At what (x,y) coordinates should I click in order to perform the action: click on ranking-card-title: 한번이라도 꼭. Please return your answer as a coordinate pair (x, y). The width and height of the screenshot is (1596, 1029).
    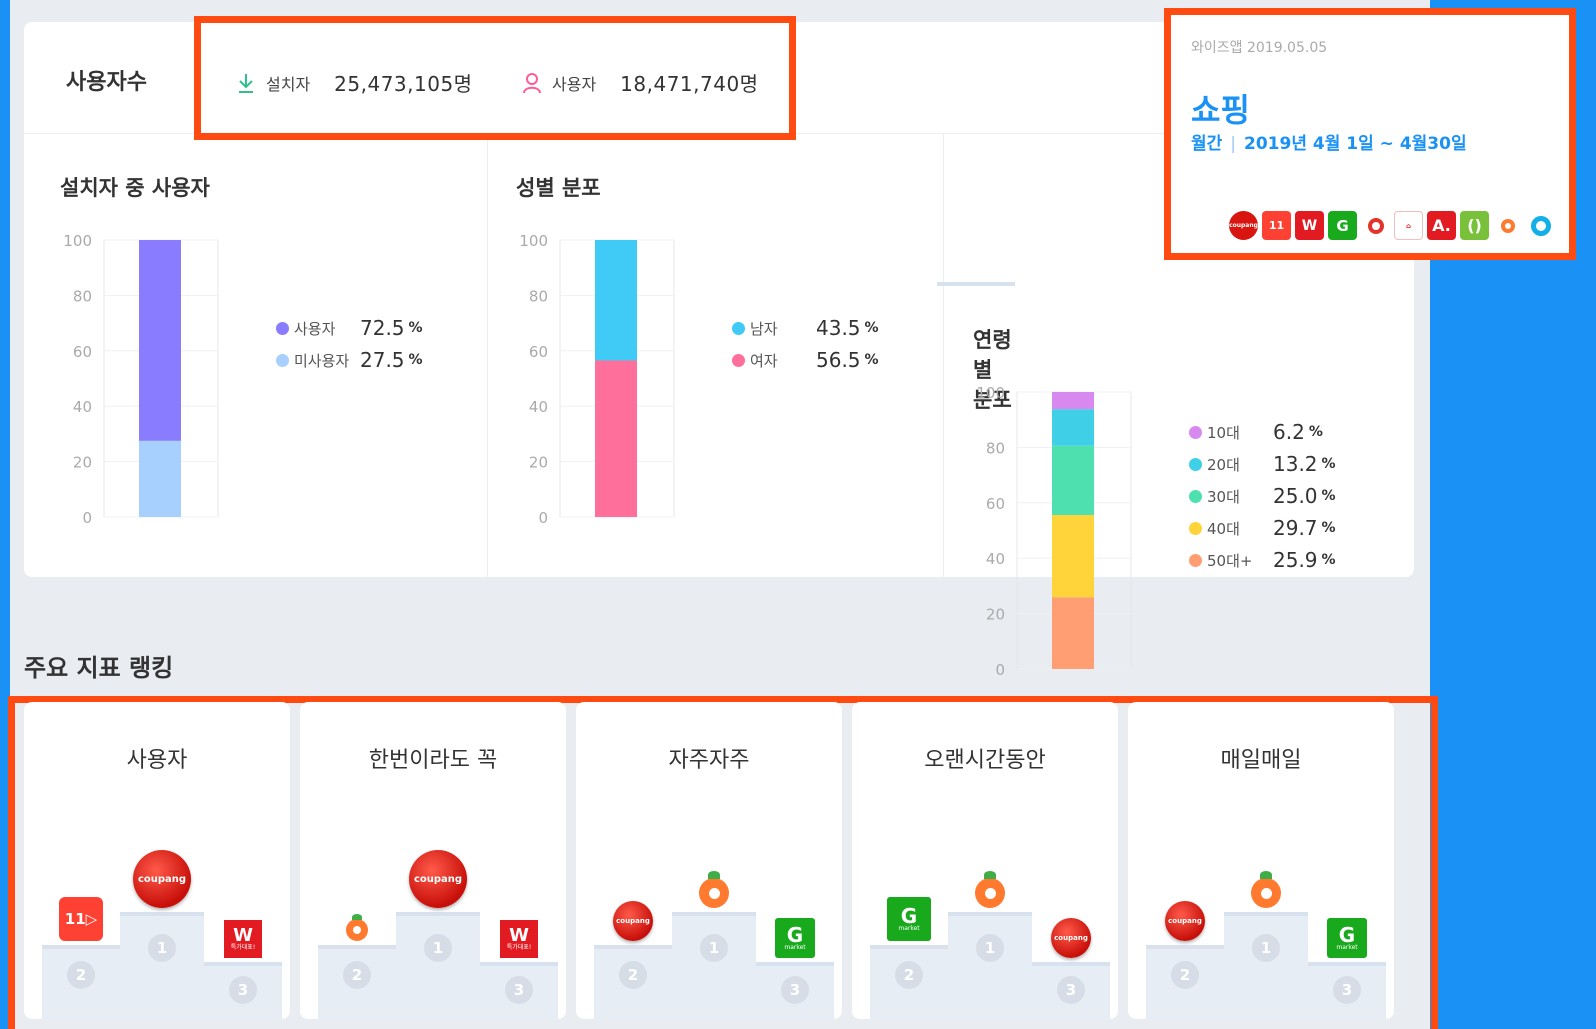
    Looking at the image, I should click on (433, 760).